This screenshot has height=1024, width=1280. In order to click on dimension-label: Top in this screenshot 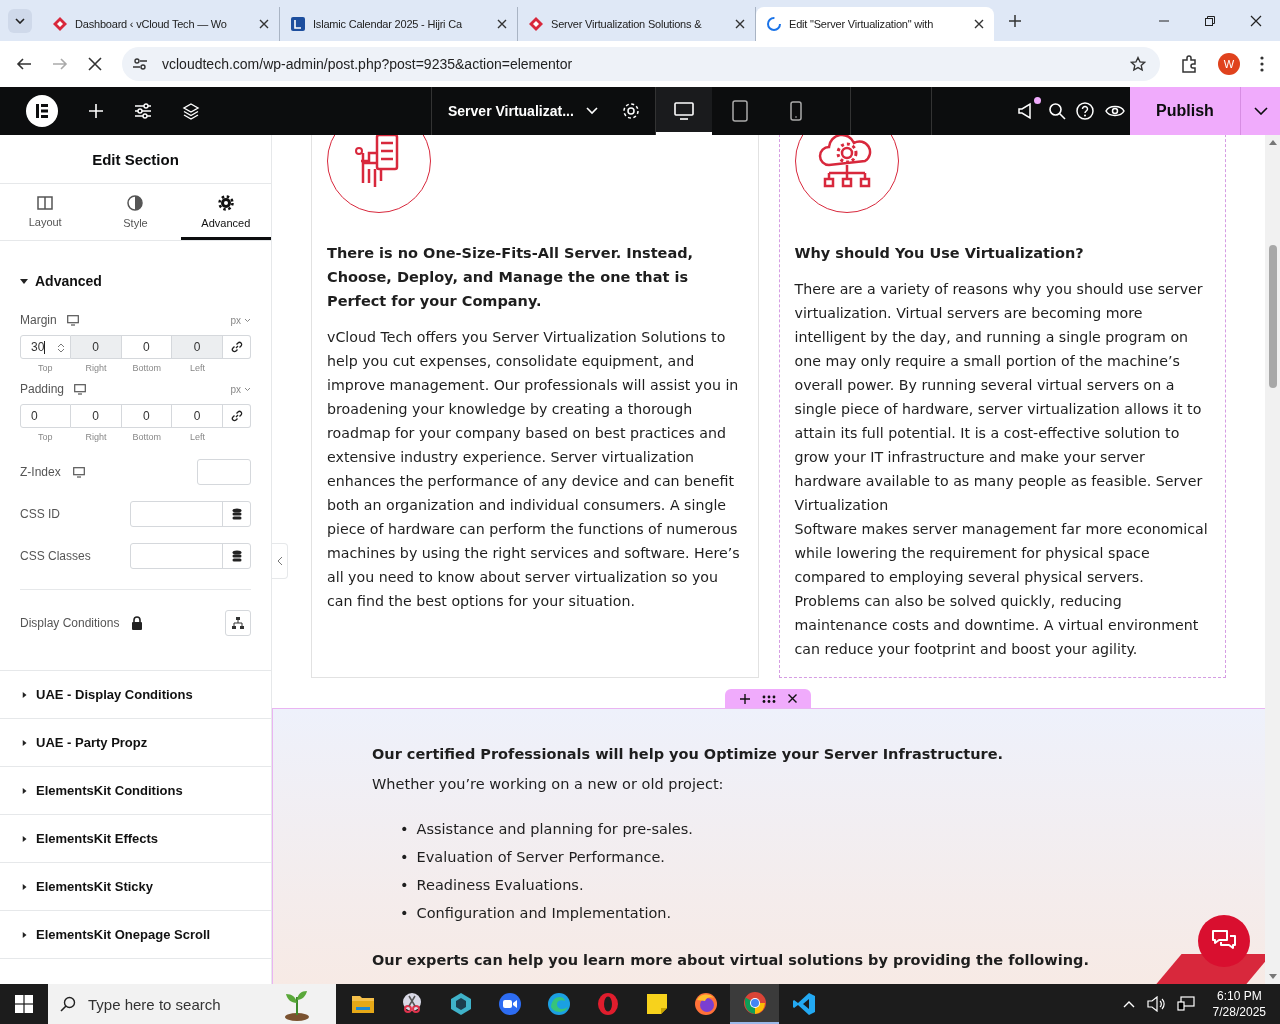, I will do `click(45, 368)`.